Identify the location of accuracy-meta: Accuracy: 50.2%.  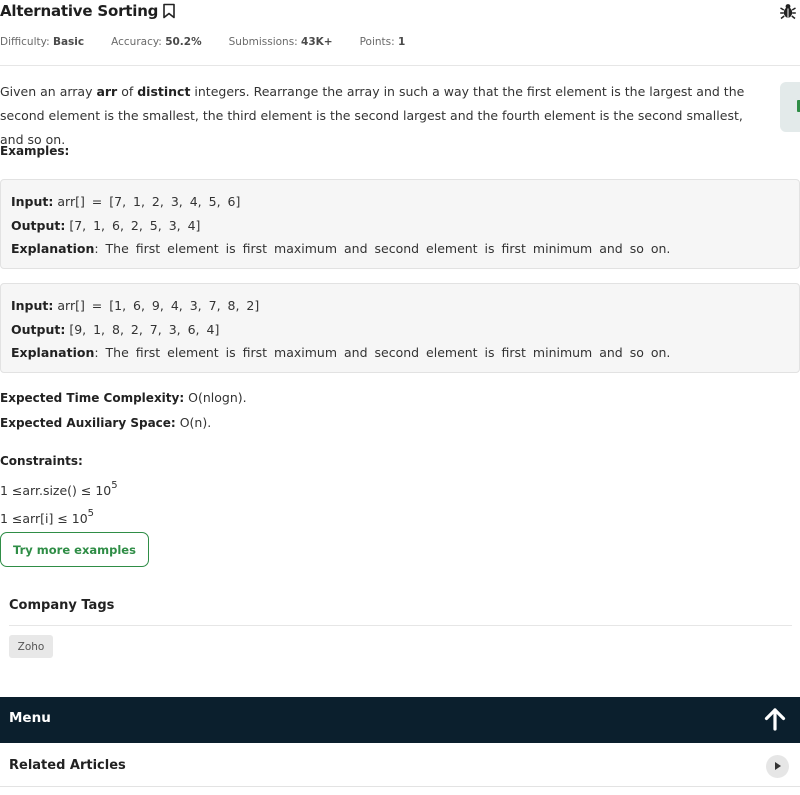
(156, 42).